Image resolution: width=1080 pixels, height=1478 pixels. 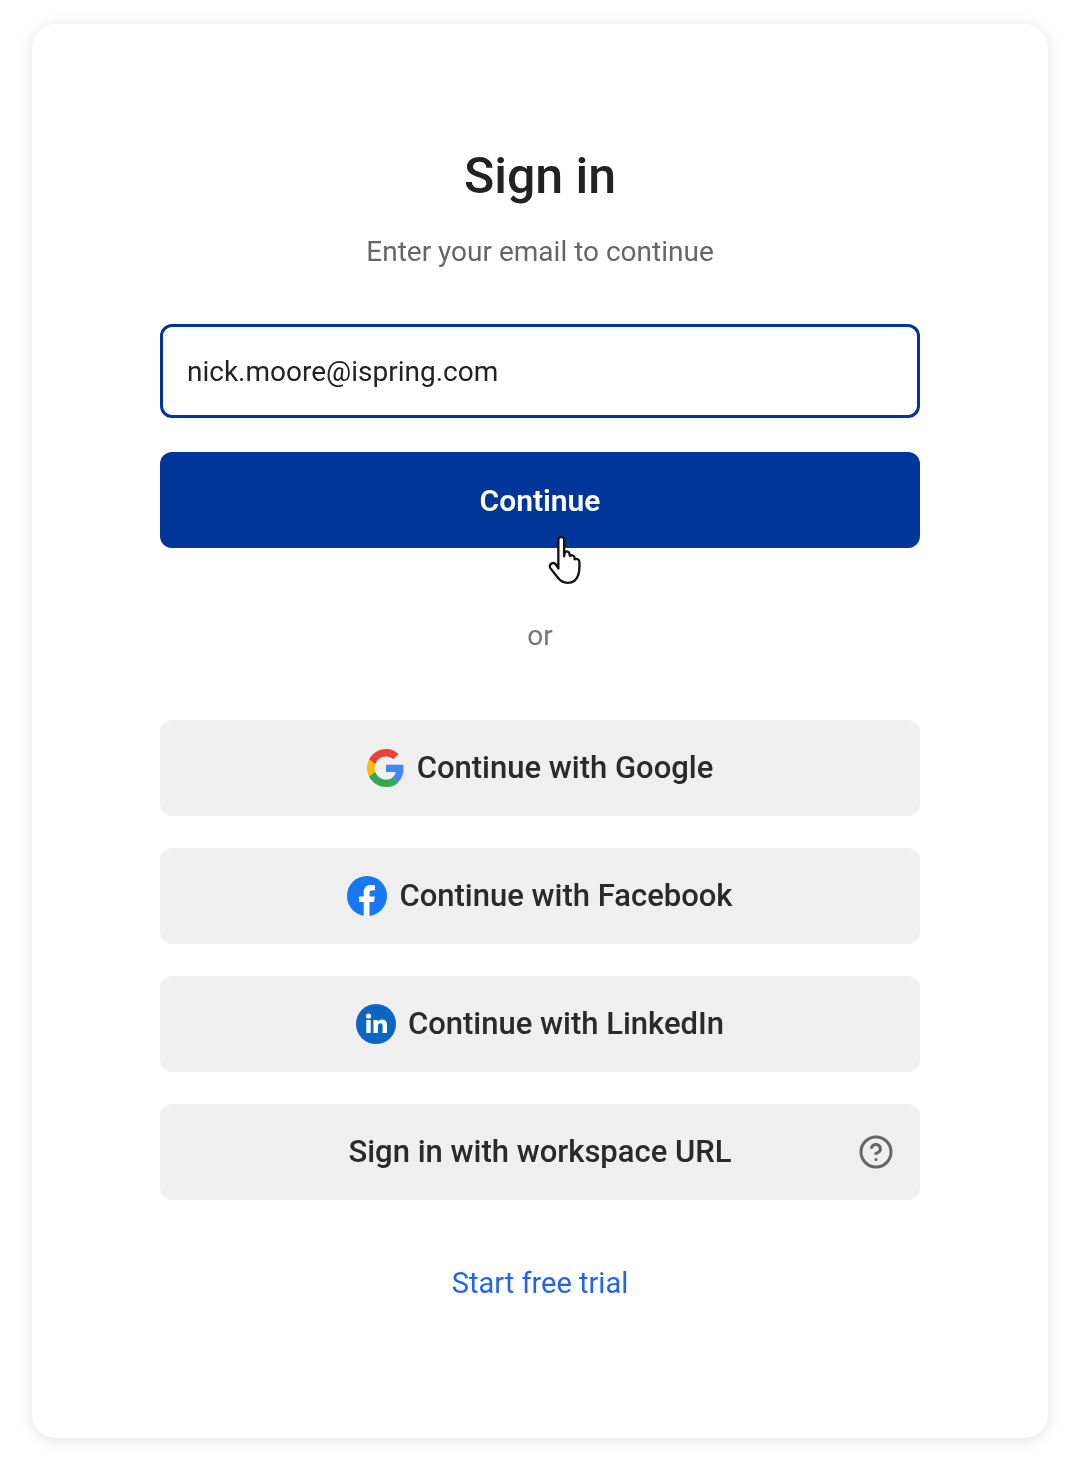 What do you see at coordinates (540, 1024) in the screenshot?
I see `provider-button: Continue with LinkedIn` at bounding box center [540, 1024].